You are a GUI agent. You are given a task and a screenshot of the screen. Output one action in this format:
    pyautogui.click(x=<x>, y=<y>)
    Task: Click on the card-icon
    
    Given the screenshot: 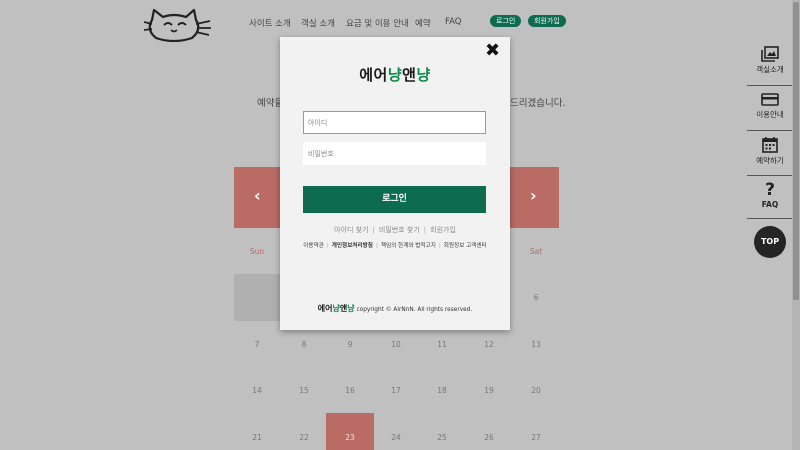 What is the action you would take?
    pyautogui.click(x=770, y=99)
    